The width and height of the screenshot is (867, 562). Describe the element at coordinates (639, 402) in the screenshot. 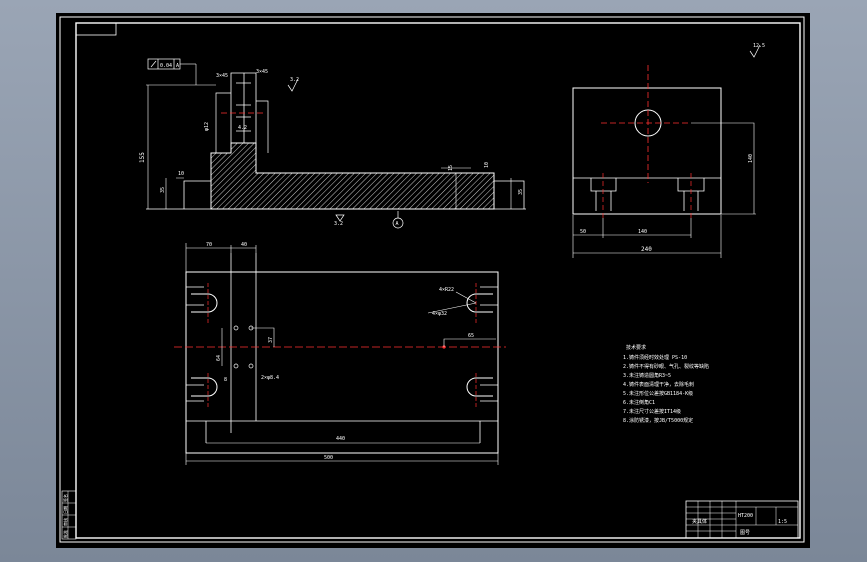

I see `note-line-6: 6.未注倒角C1` at that location.